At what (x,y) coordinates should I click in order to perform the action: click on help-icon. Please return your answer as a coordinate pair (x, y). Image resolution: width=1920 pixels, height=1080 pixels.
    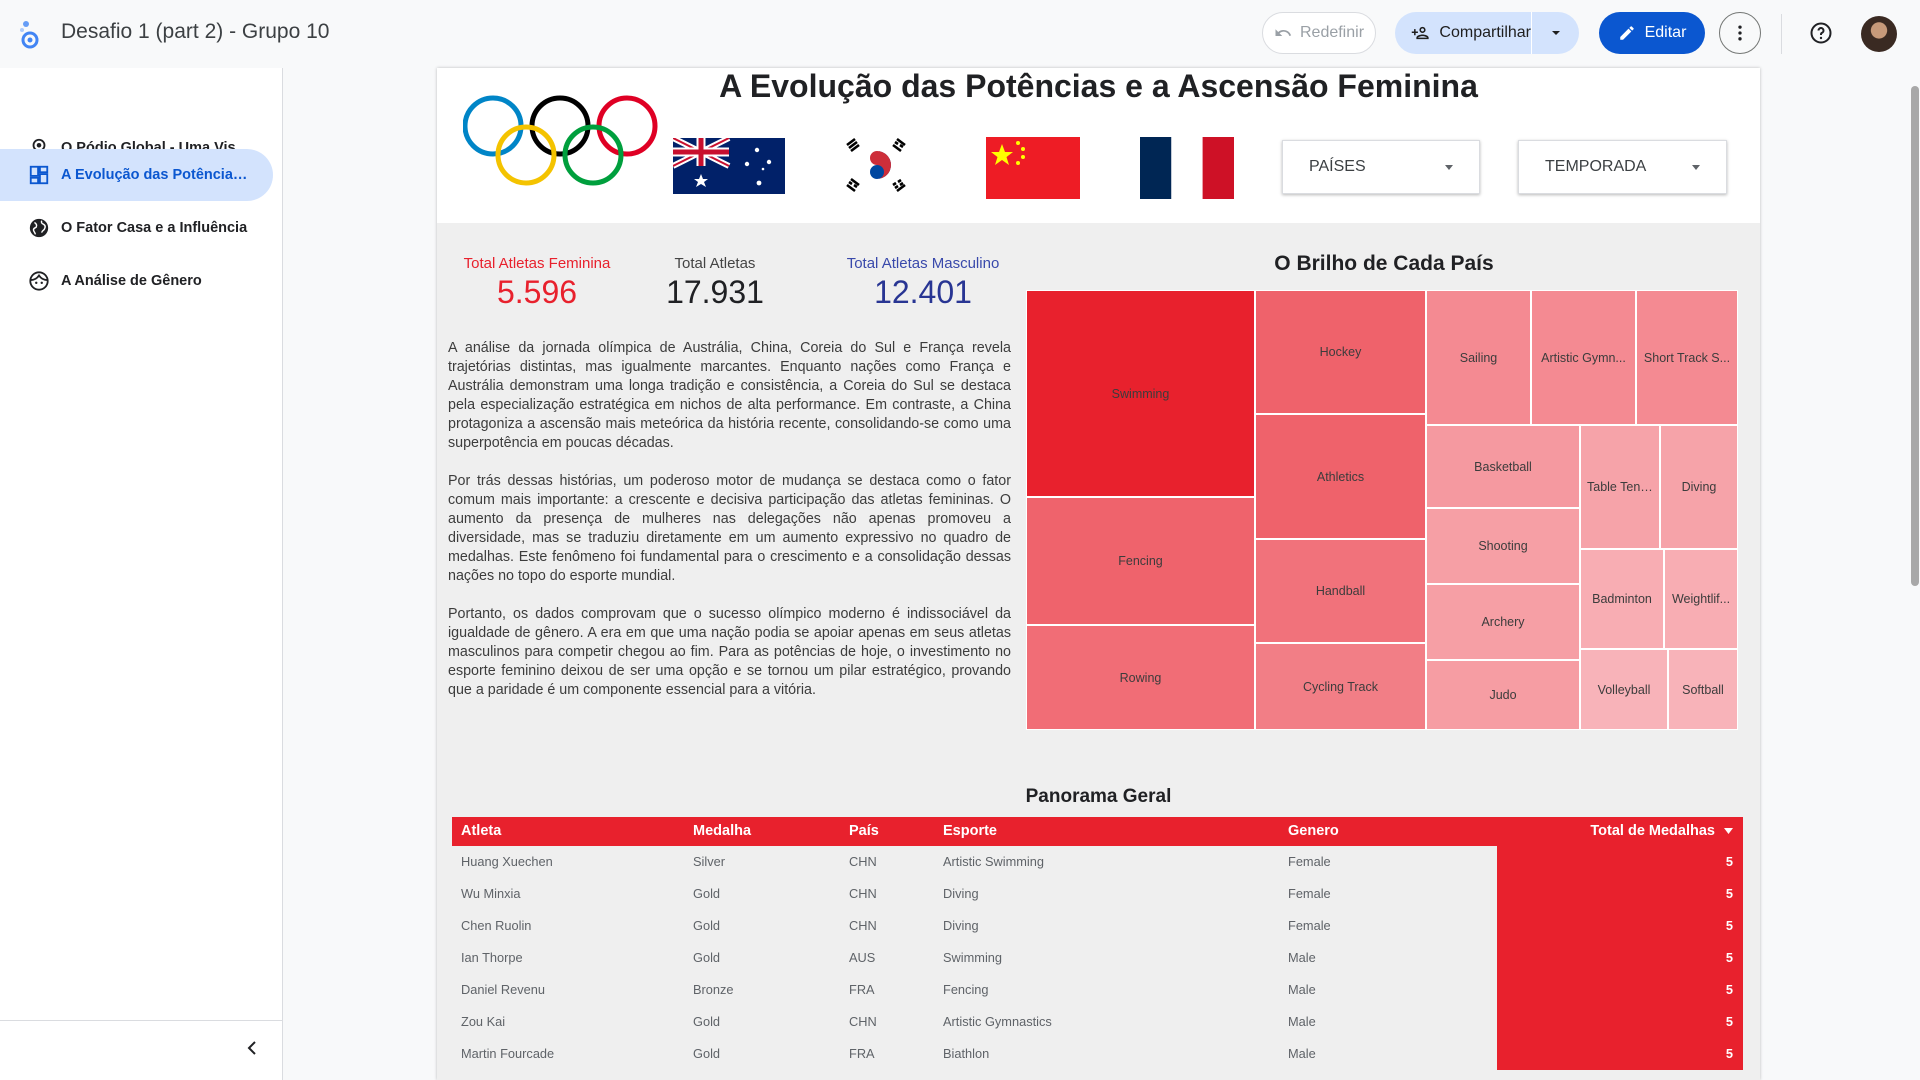
    Looking at the image, I should click on (1821, 33).